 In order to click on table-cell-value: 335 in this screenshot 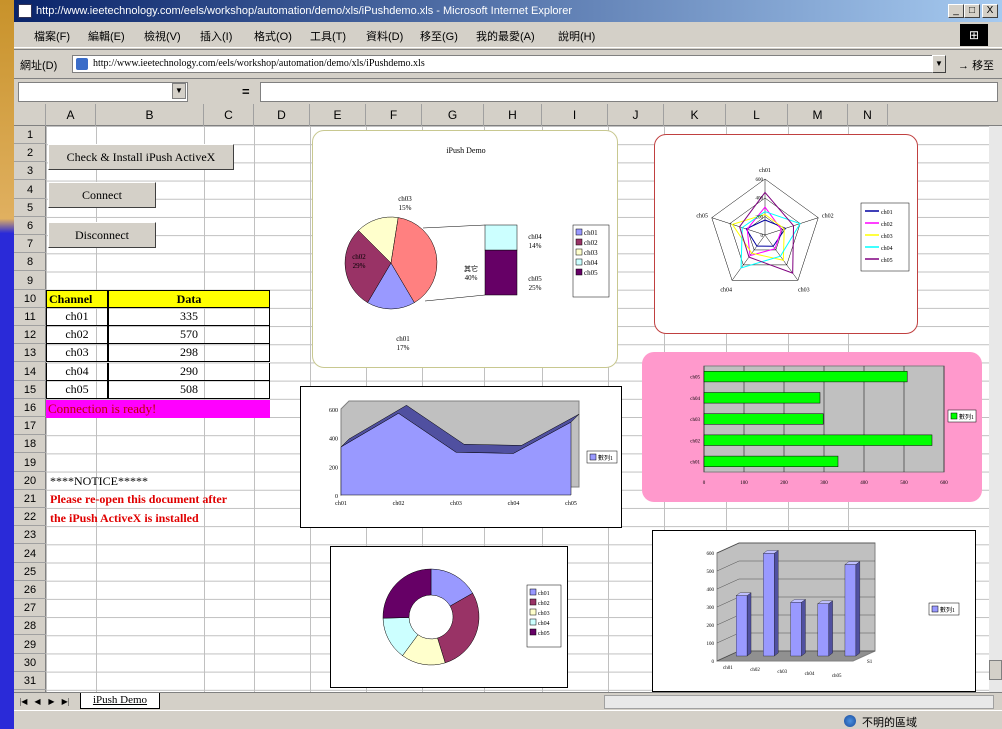, I will do `click(189, 317)`.